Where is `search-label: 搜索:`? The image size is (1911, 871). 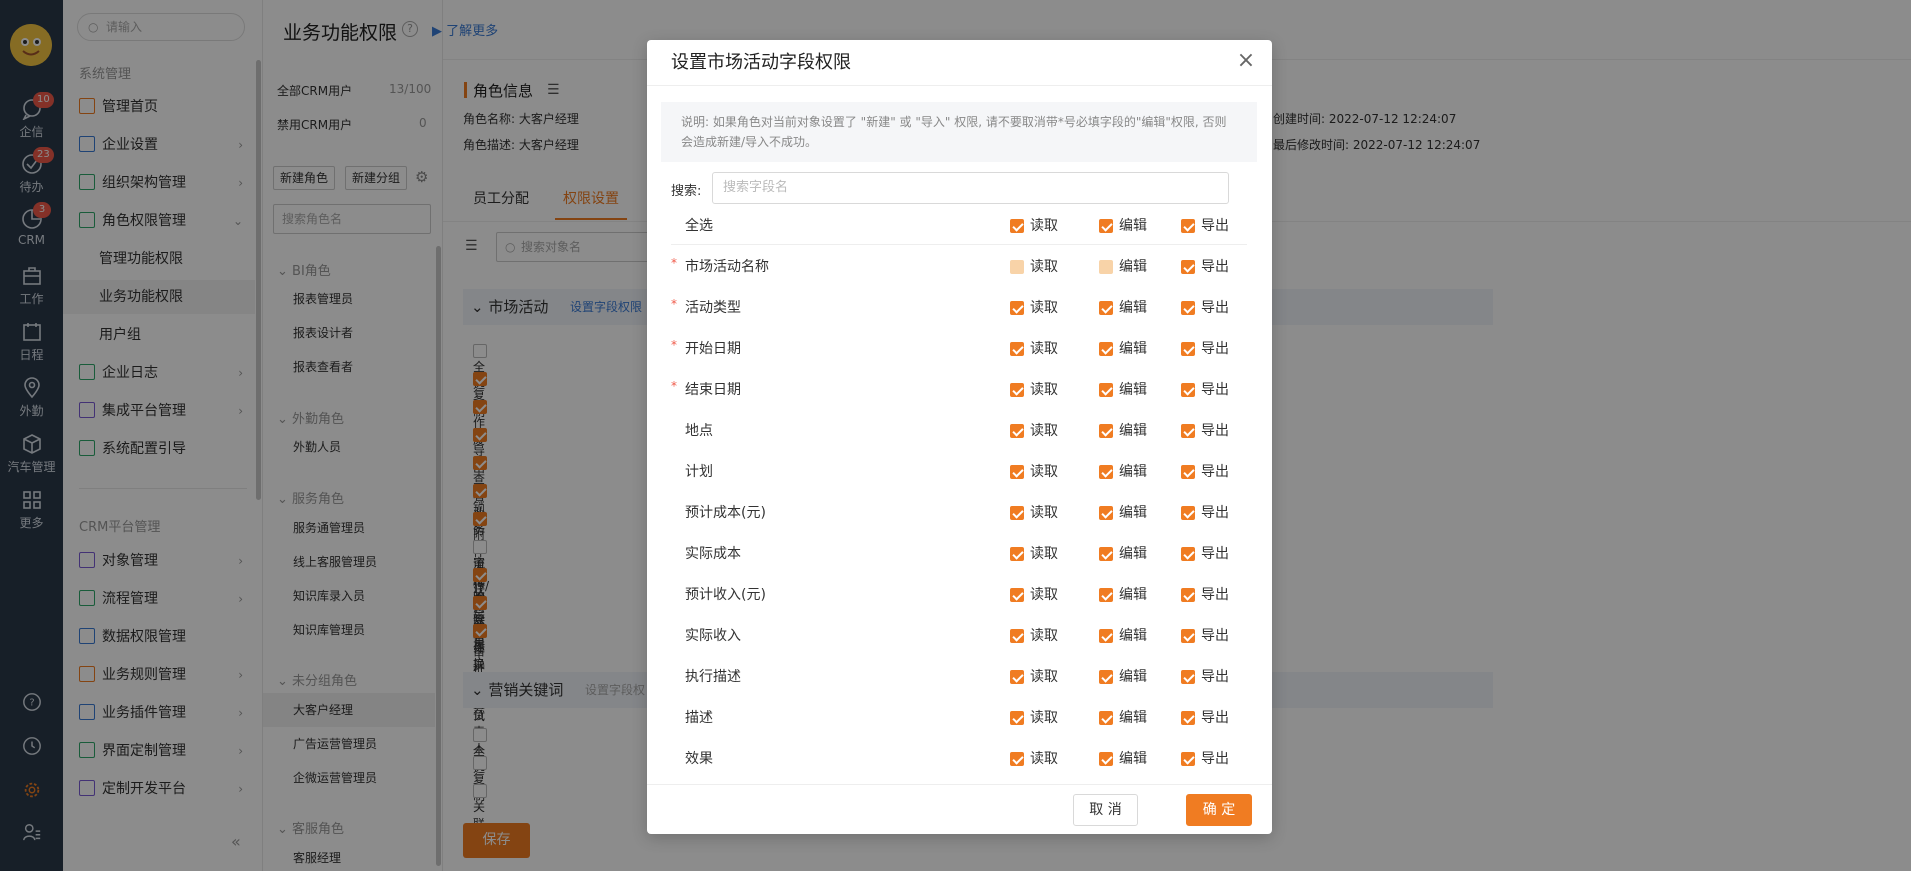
search-label: 搜索: is located at coordinates (686, 191).